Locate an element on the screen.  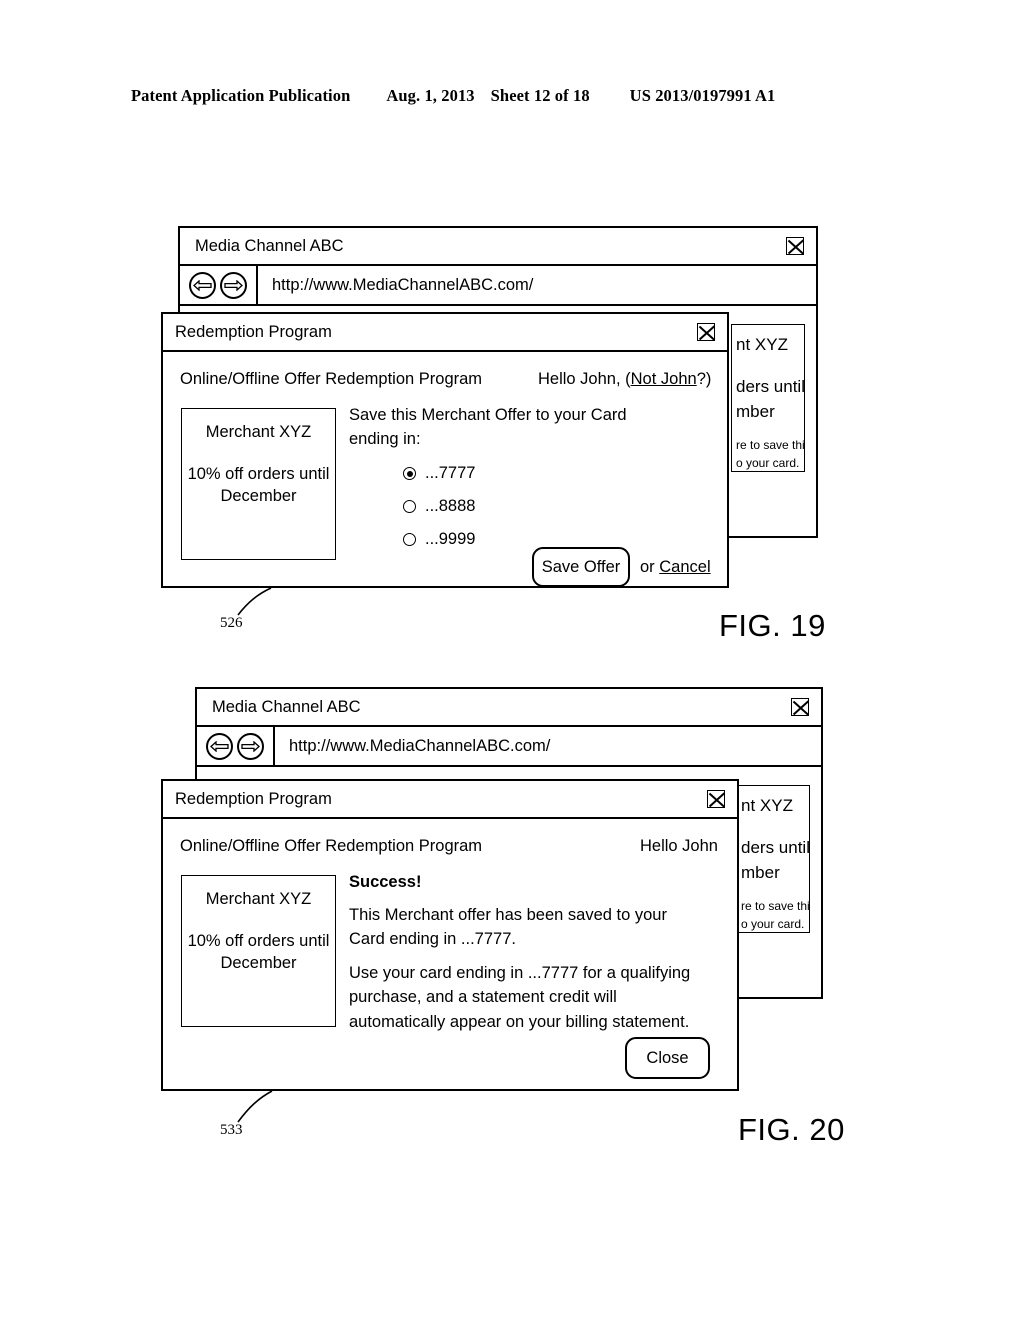
greeting: Hello John, (Not John?) is located at coordinates (624, 379).